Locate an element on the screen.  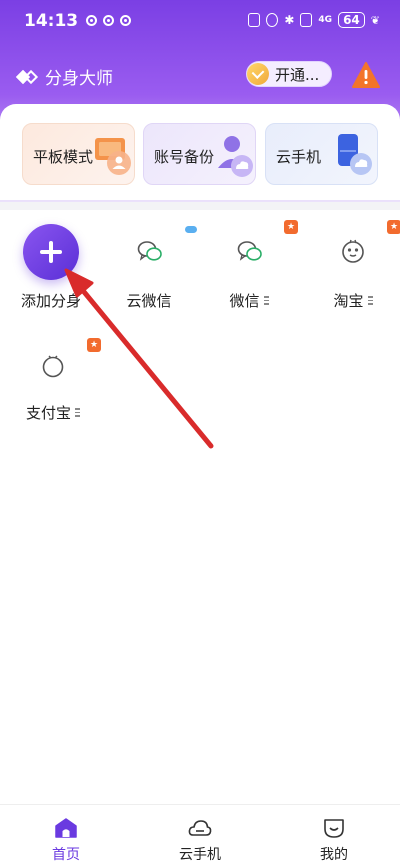
battery-level: 64 is located at coordinates (351, 20).